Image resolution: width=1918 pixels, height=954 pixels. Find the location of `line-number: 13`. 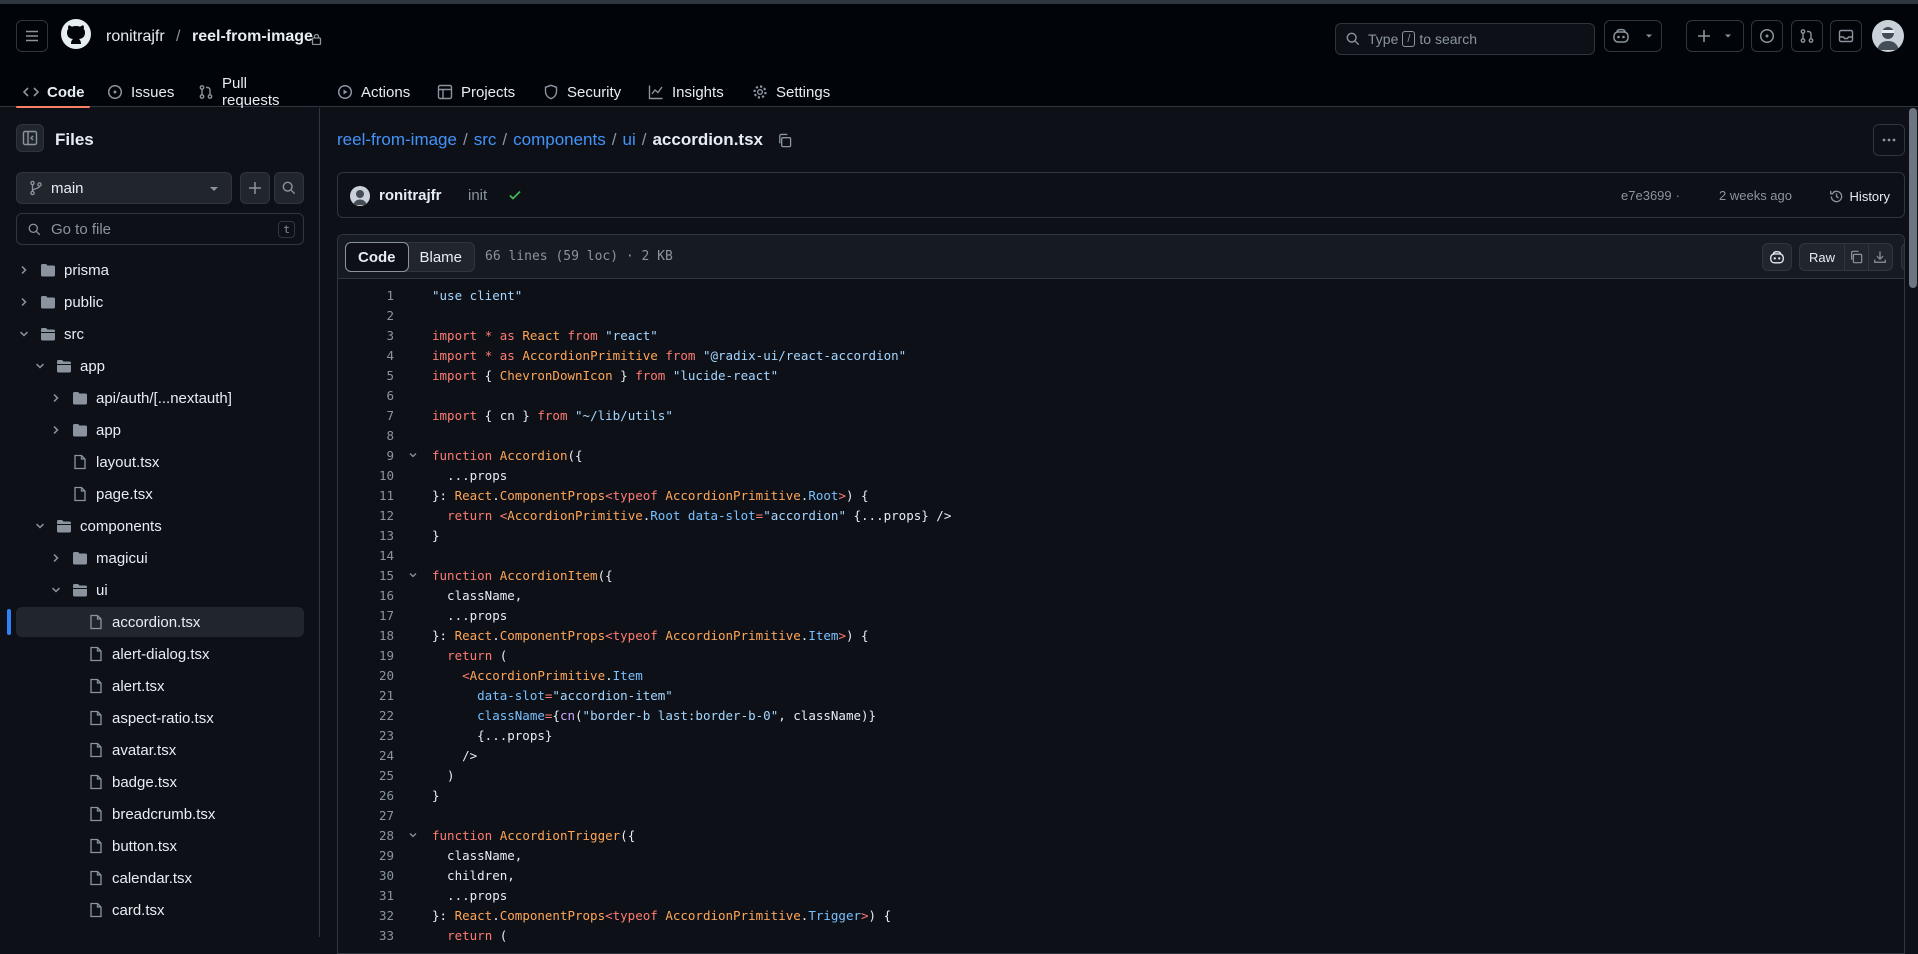

line-number: 13 is located at coordinates (366, 535).